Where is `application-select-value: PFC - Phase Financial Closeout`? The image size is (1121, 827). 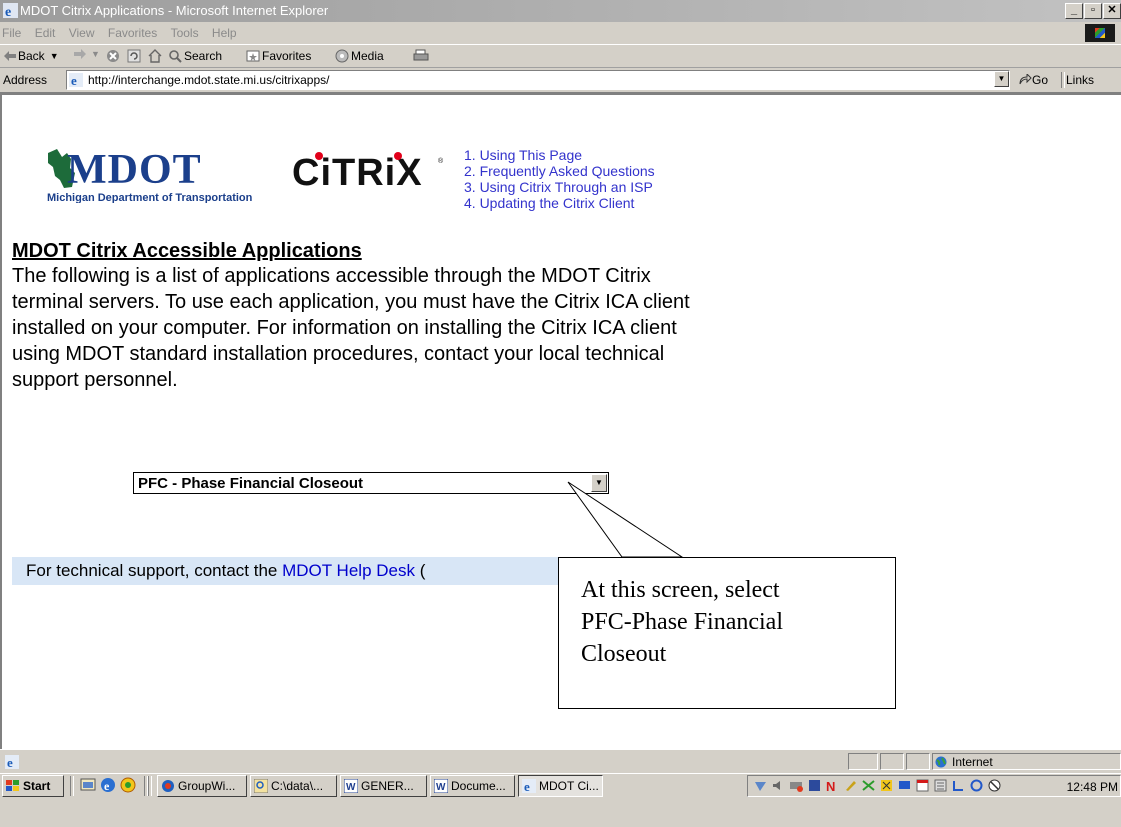 application-select-value: PFC - Phase Financial Closeout is located at coordinates (251, 483).